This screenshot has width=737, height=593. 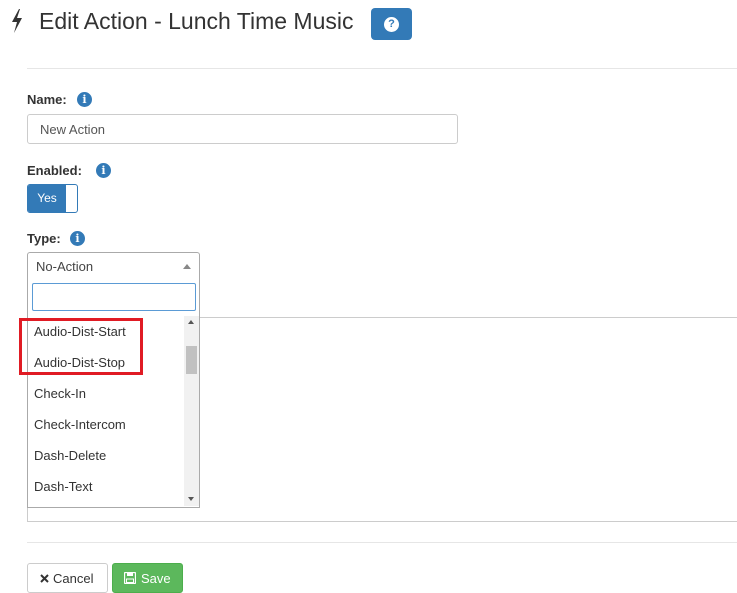 What do you see at coordinates (81, 346) in the screenshot?
I see `highlight-box` at bounding box center [81, 346].